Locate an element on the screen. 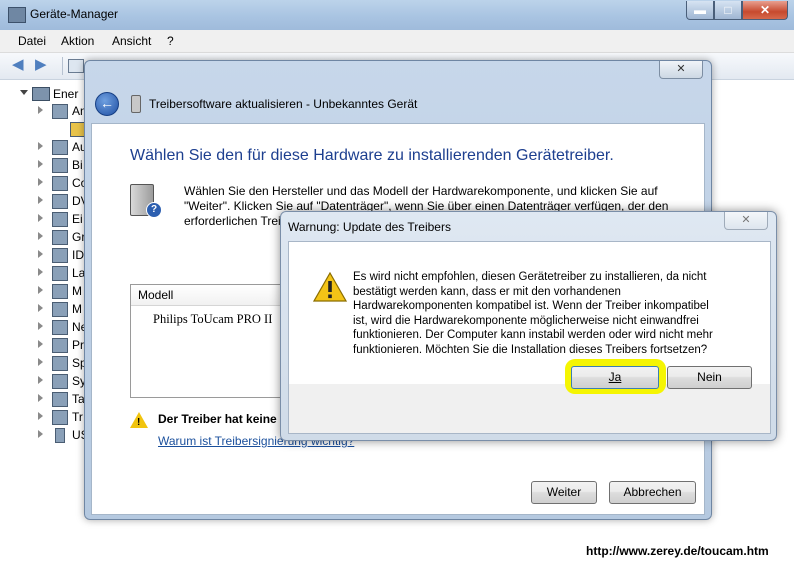 This screenshot has height=574, width=794. tree-item-label: Ei is located at coordinates (77, 219).